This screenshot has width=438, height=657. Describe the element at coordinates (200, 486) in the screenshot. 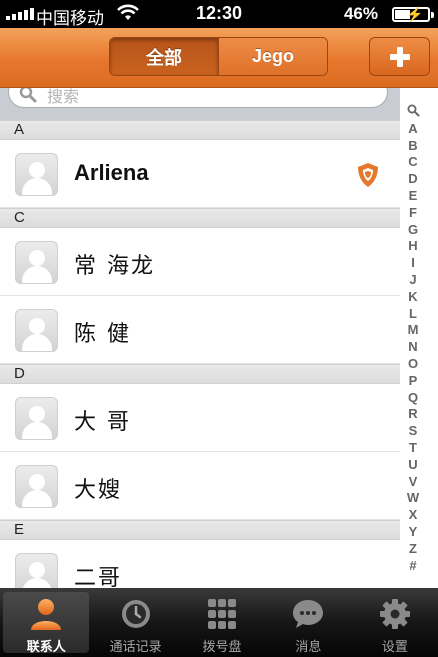

I see `contact-row: 大嫂` at that location.